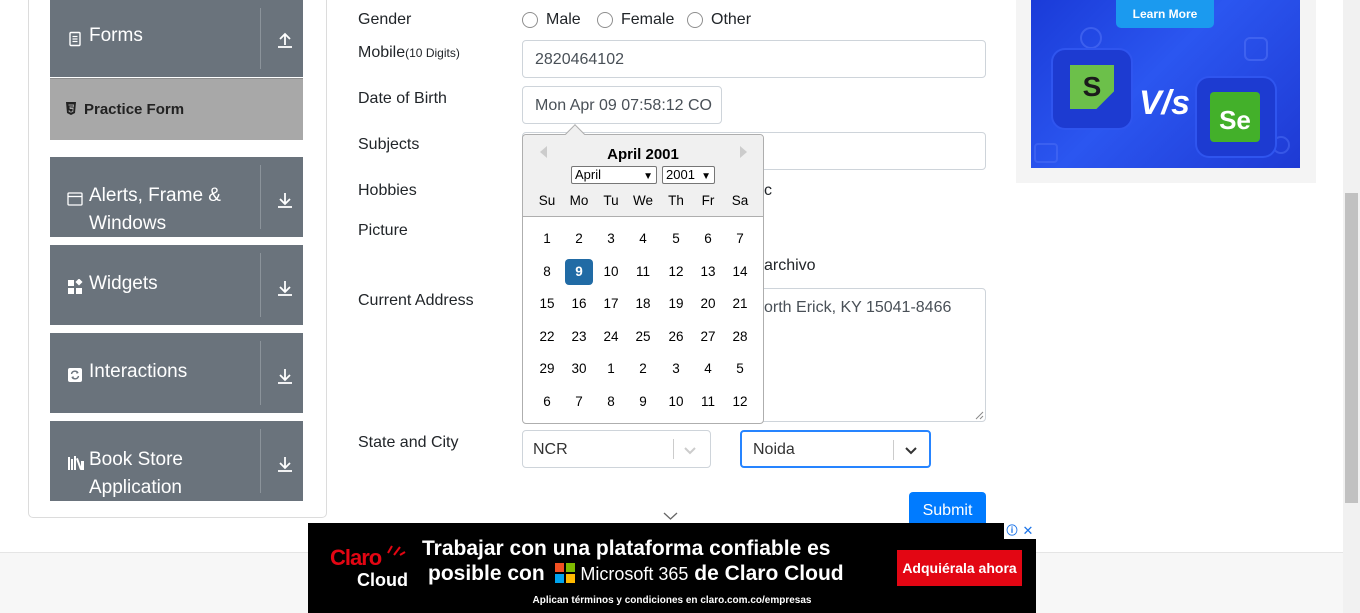 The height and width of the screenshot is (613, 1360). What do you see at coordinates (1028, 531) in the screenshot?
I see `ad-close-icon: ✕` at bounding box center [1028, 531].